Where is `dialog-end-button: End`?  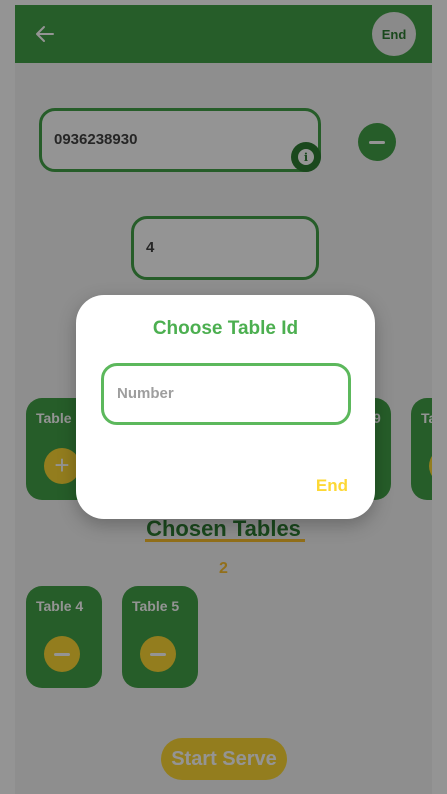 dialog-end-button: End is located at coordinates (332, 486).